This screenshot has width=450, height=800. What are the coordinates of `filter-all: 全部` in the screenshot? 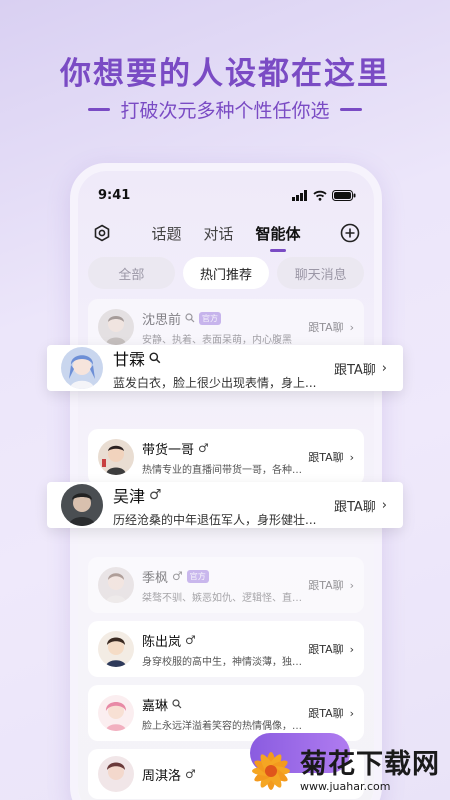 It's located at (131, 273).